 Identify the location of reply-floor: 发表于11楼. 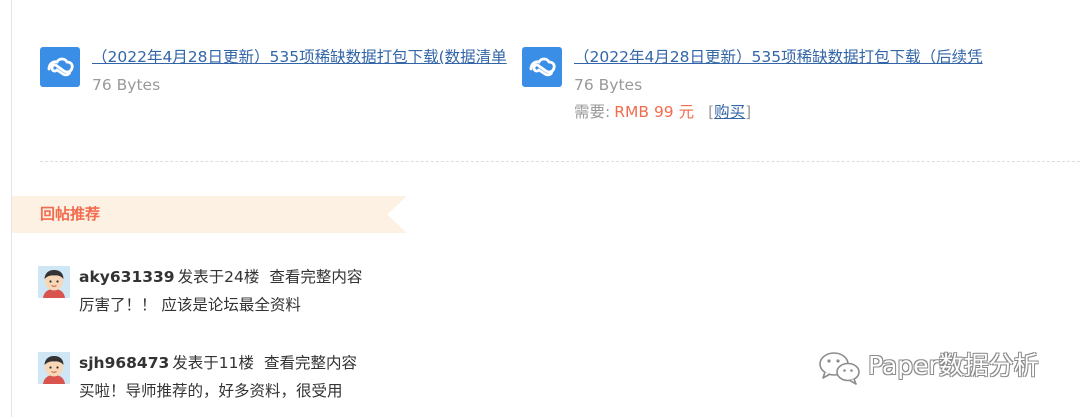
(213, 363).